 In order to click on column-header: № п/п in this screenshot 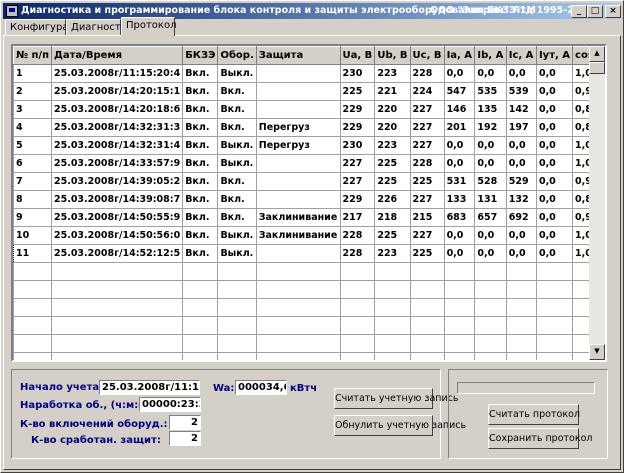, I will do `click(32, 55)`.